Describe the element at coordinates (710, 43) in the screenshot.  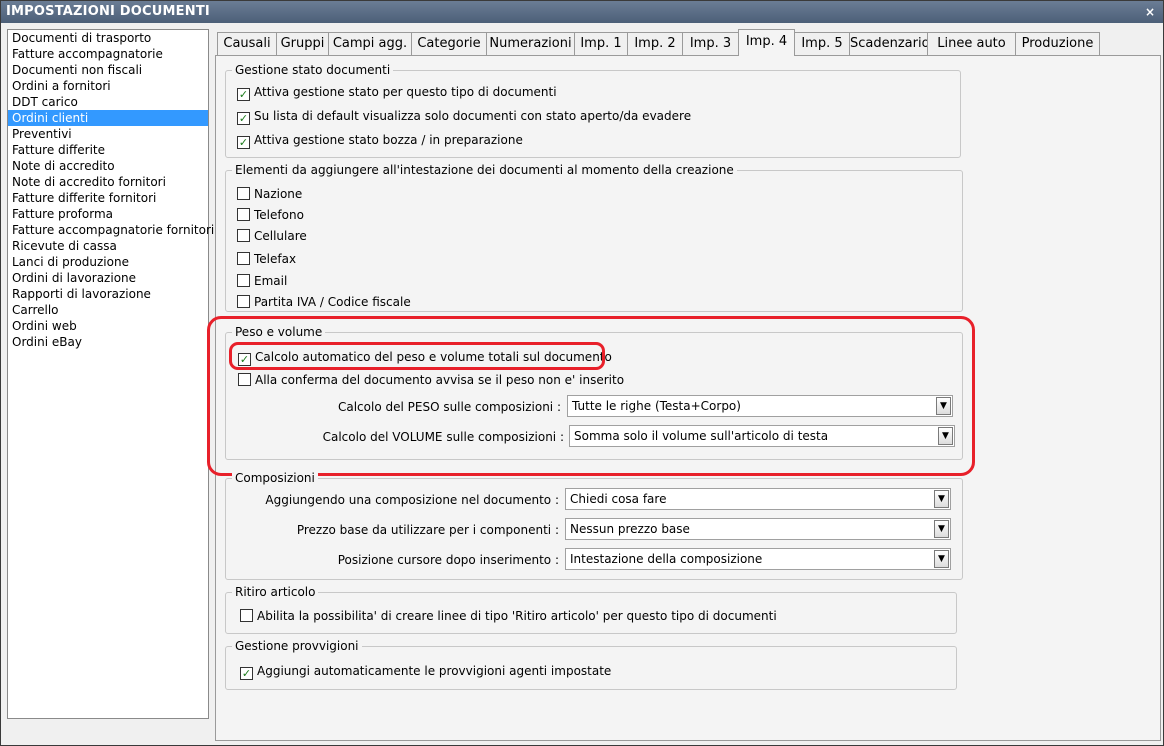
I see `tab-imp-3: Imp. 3` at that location.